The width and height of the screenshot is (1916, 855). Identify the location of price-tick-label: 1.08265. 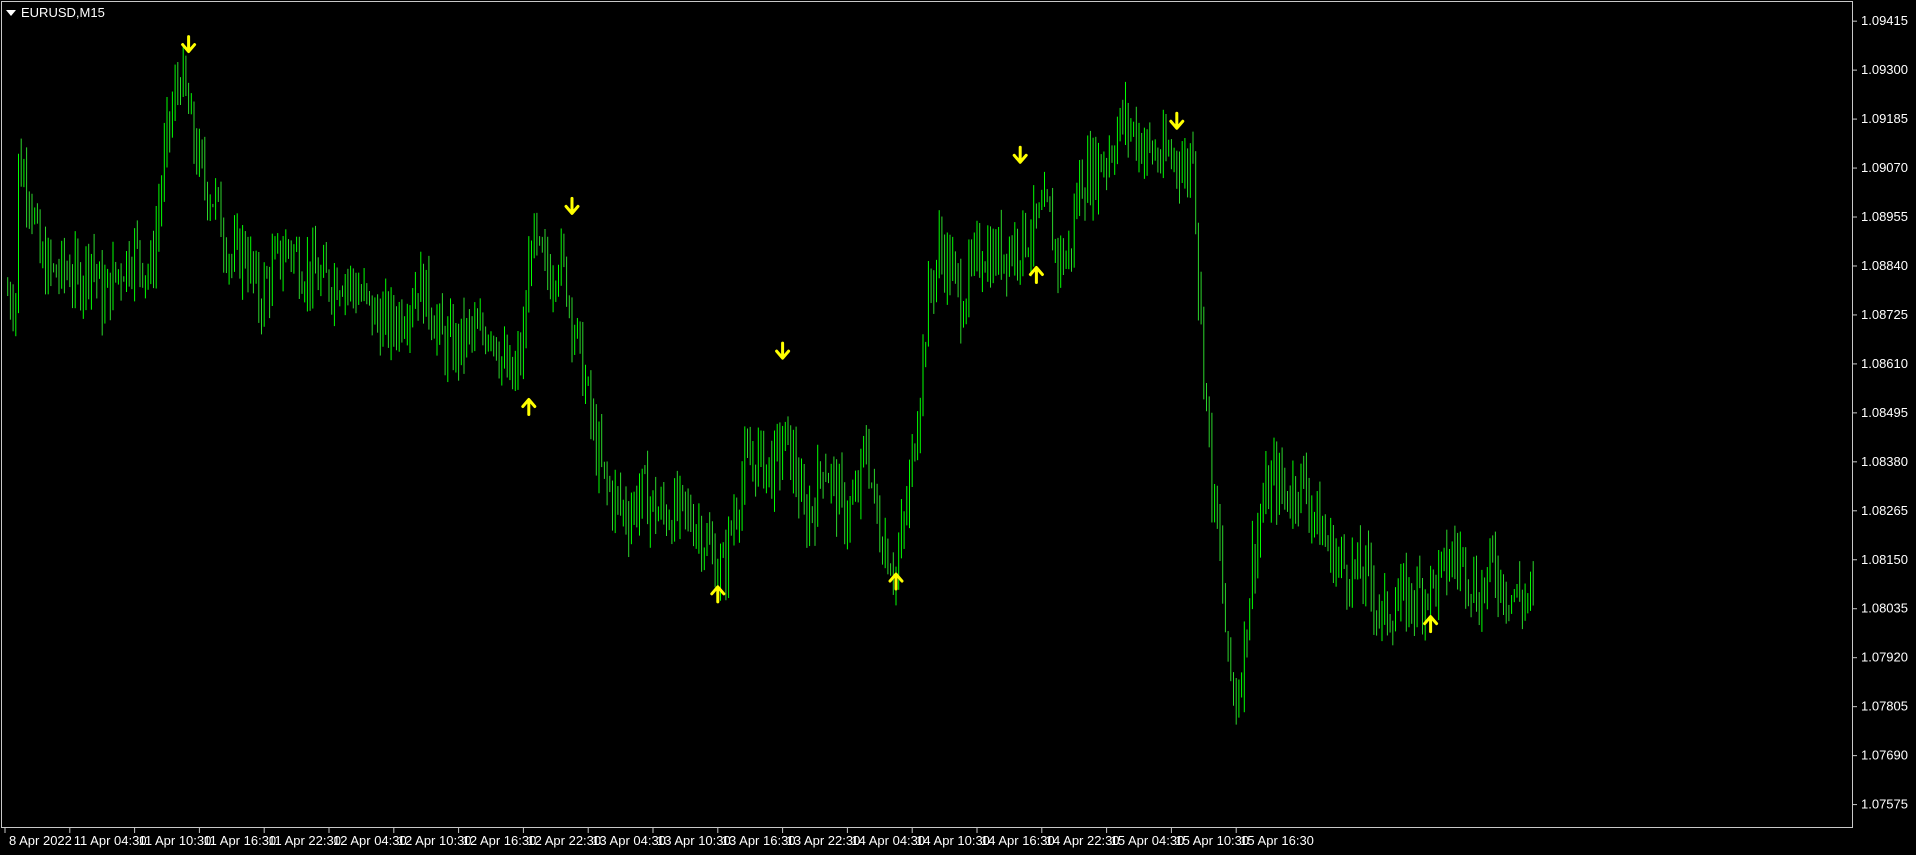
(1884, 510).